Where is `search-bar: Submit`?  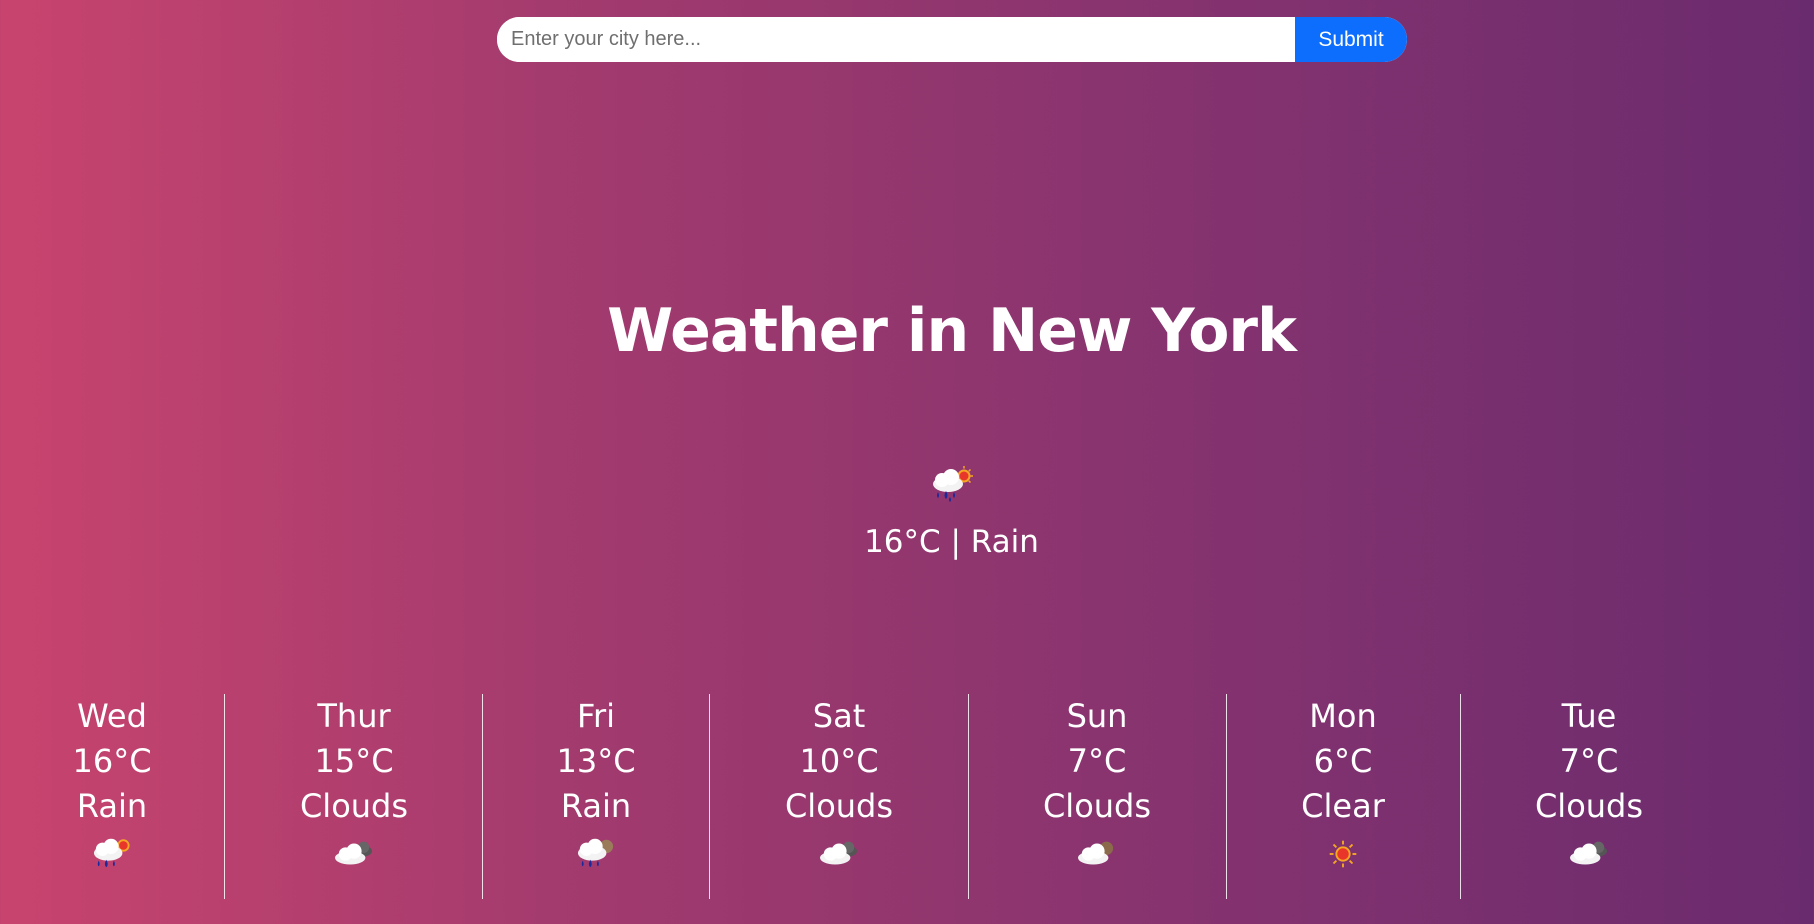
search-bar: Submit is located at coordinates (952, 39).